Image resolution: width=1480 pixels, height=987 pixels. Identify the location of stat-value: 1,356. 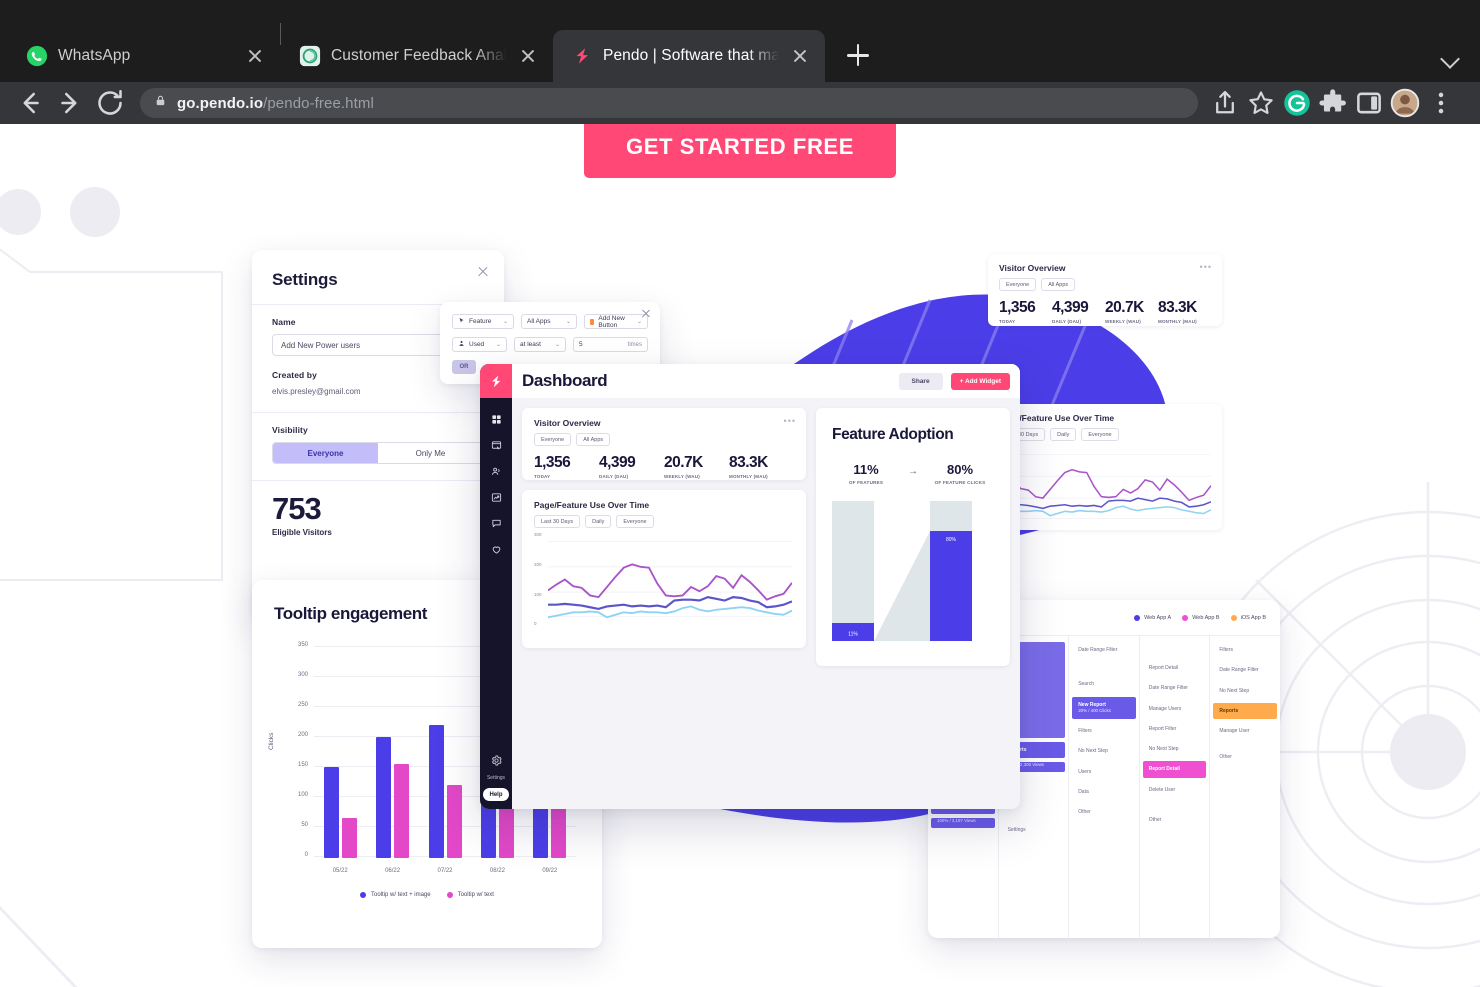
(552, 462).